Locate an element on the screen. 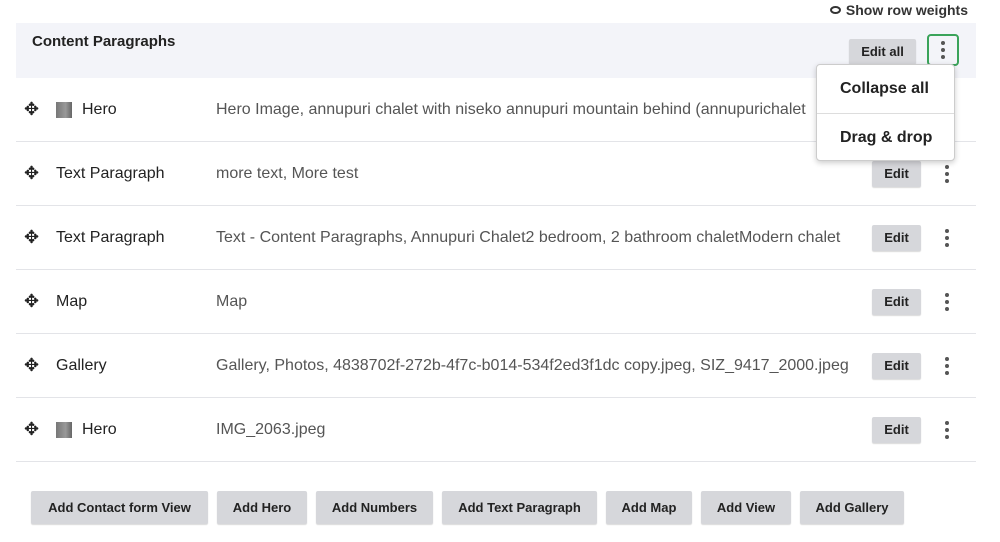  more-actions-button is located at coordinates (943, 50).